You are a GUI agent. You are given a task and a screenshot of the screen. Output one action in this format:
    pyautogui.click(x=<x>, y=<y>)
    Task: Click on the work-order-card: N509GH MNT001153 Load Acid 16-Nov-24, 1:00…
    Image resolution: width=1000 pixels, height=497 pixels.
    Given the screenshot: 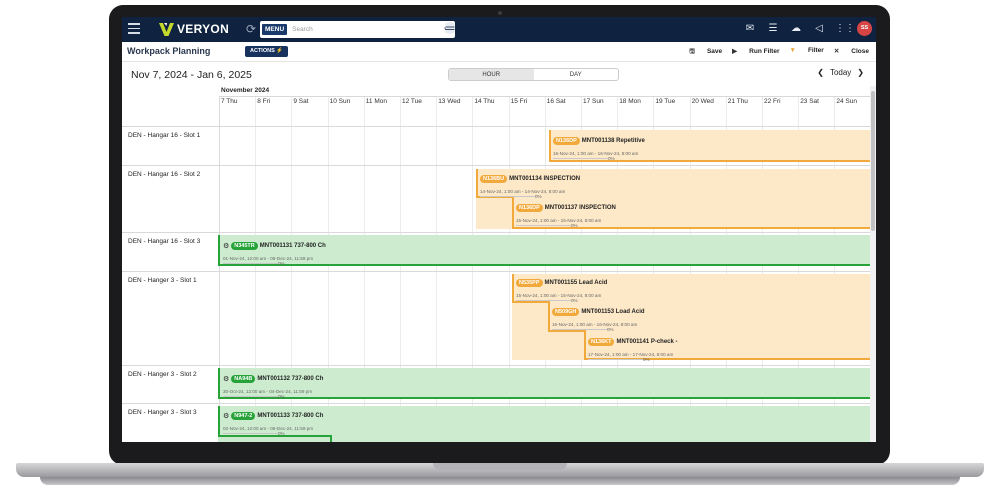 What is the action you would take?
    pyautogui.click(x=598, y=318)
    